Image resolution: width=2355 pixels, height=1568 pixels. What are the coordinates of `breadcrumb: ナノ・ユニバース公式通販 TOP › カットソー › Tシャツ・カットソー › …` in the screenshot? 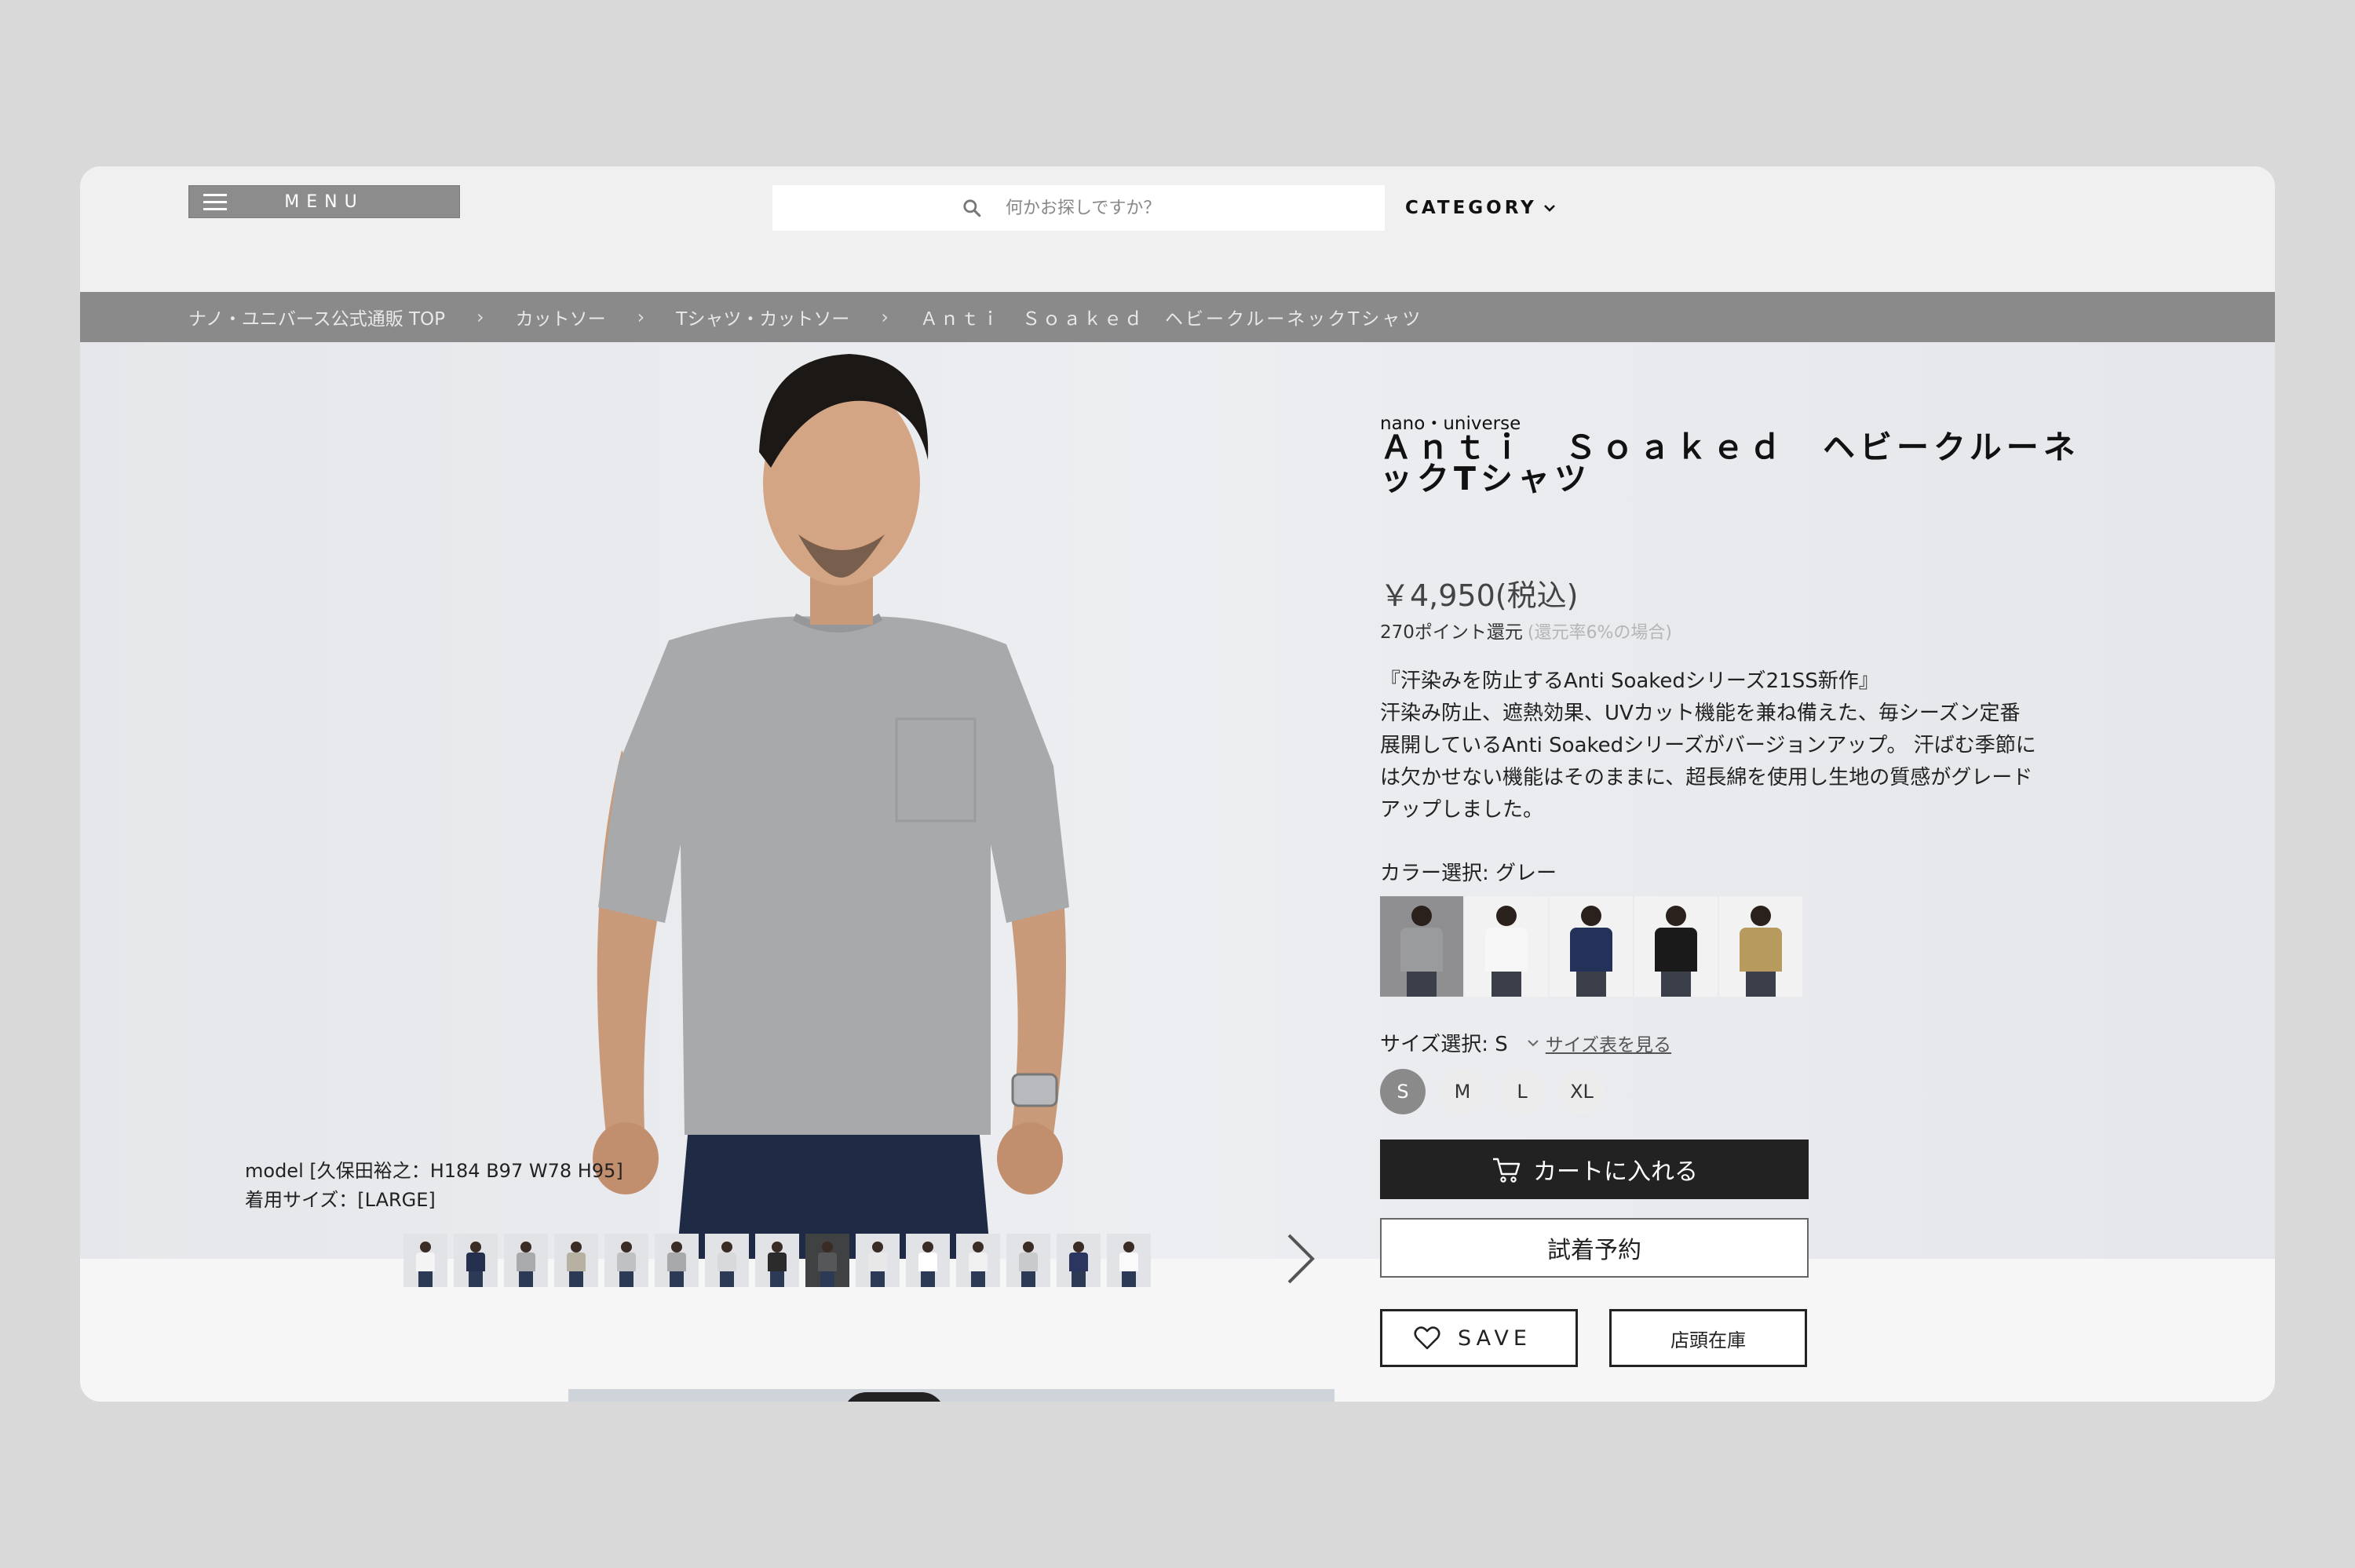 It's located at (1177, 317).